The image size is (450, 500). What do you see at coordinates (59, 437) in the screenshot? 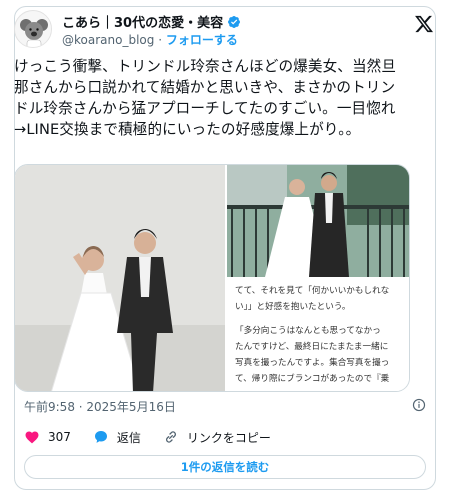
I see `likes-count: 307` at bounding box center [59, 437].